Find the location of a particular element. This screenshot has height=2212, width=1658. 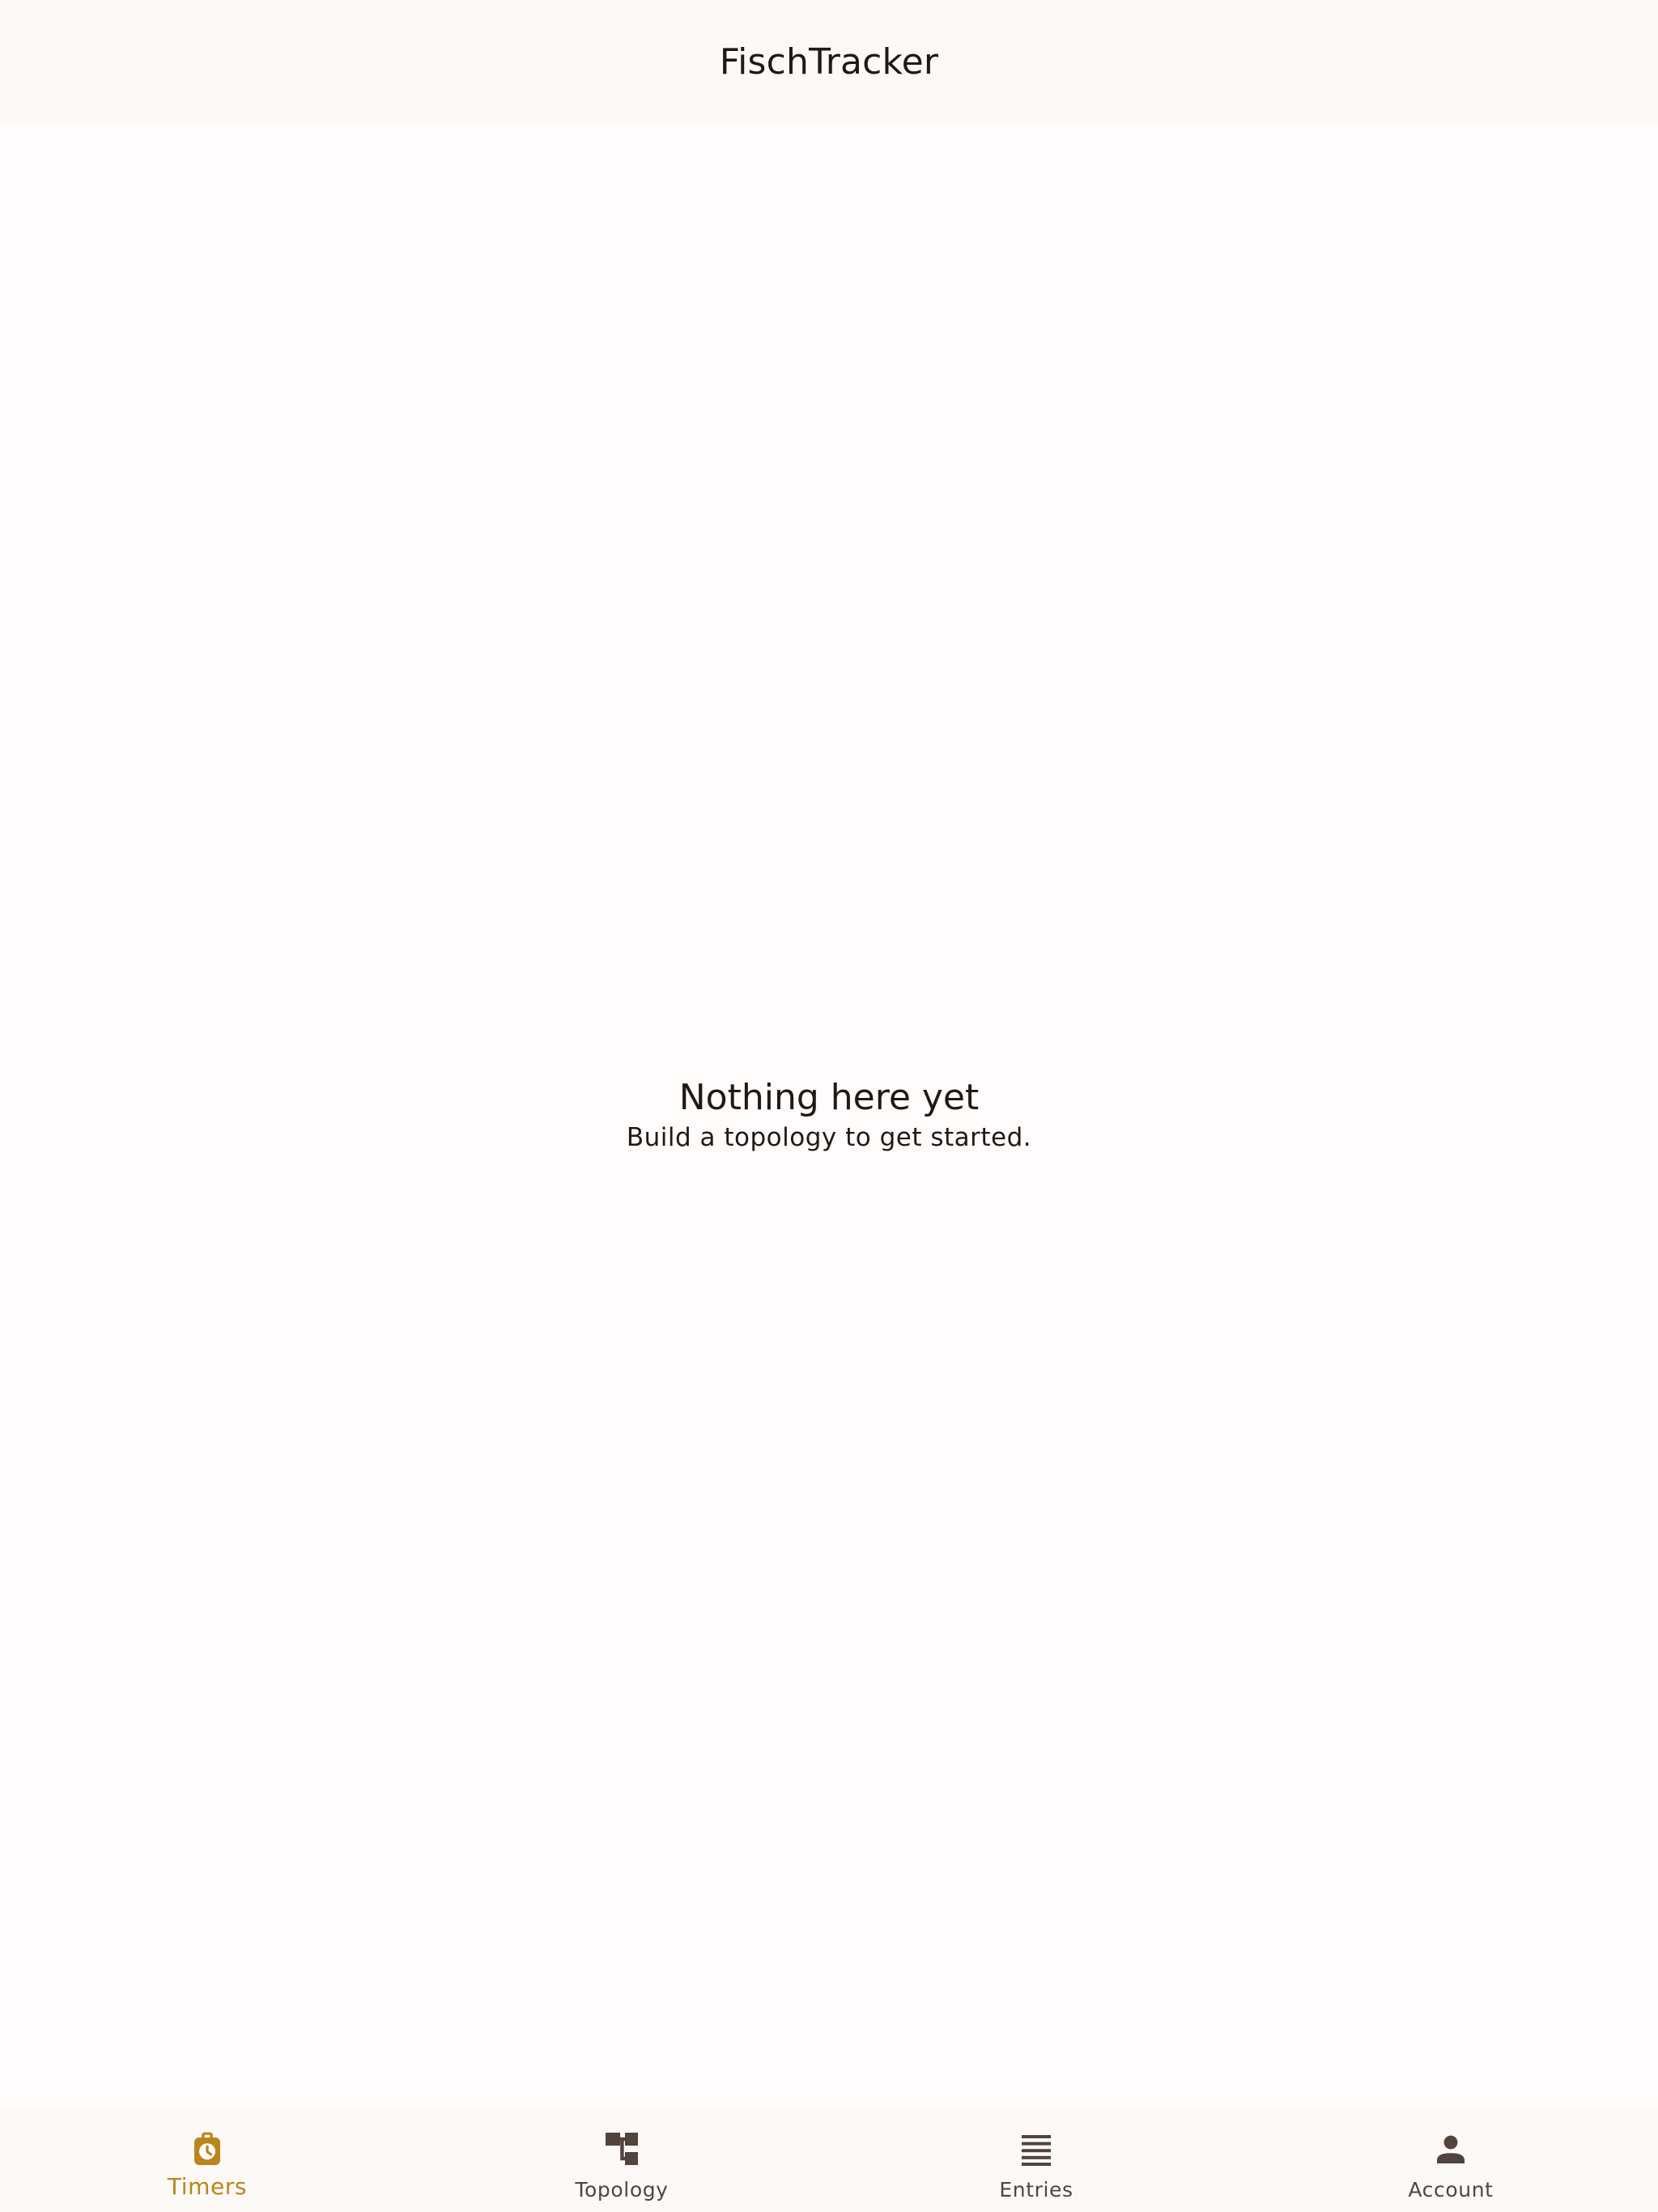

nav-item-topology: Topology is located at coordinates (621, 2160).